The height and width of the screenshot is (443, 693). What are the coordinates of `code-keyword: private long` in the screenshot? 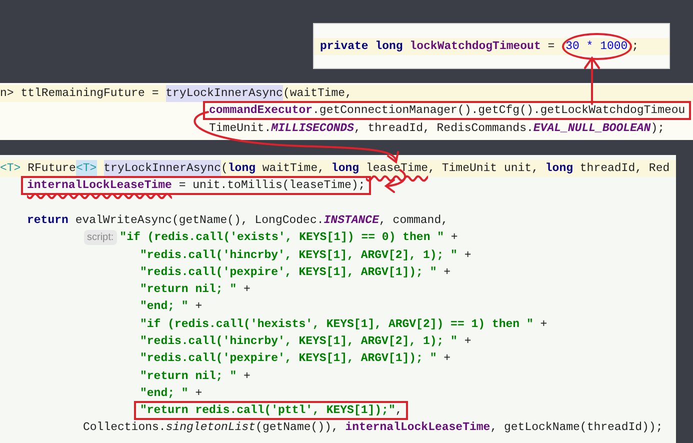 It's located at (361, 47).